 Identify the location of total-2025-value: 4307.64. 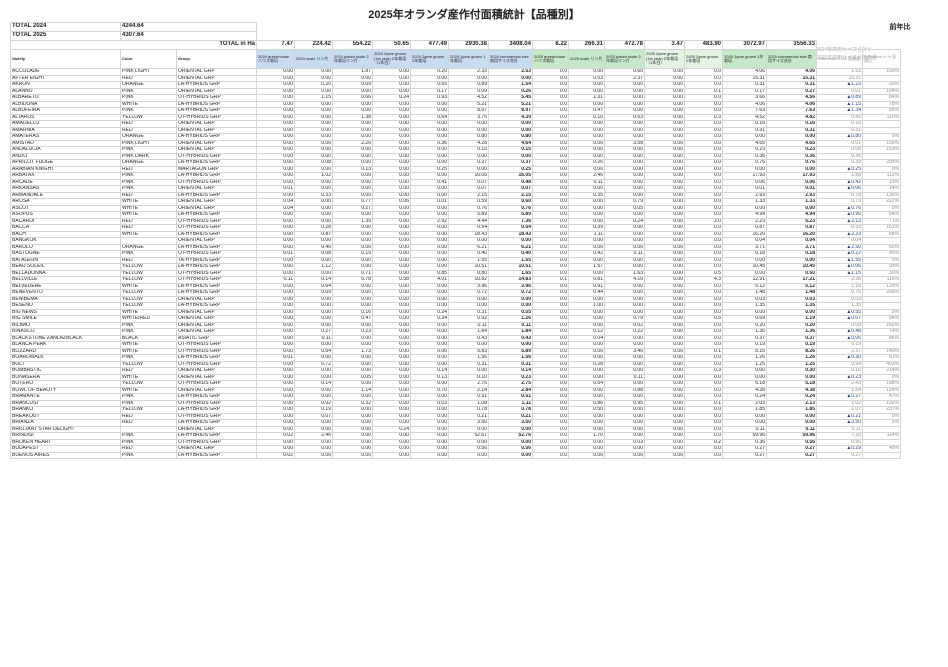
(188, 36).